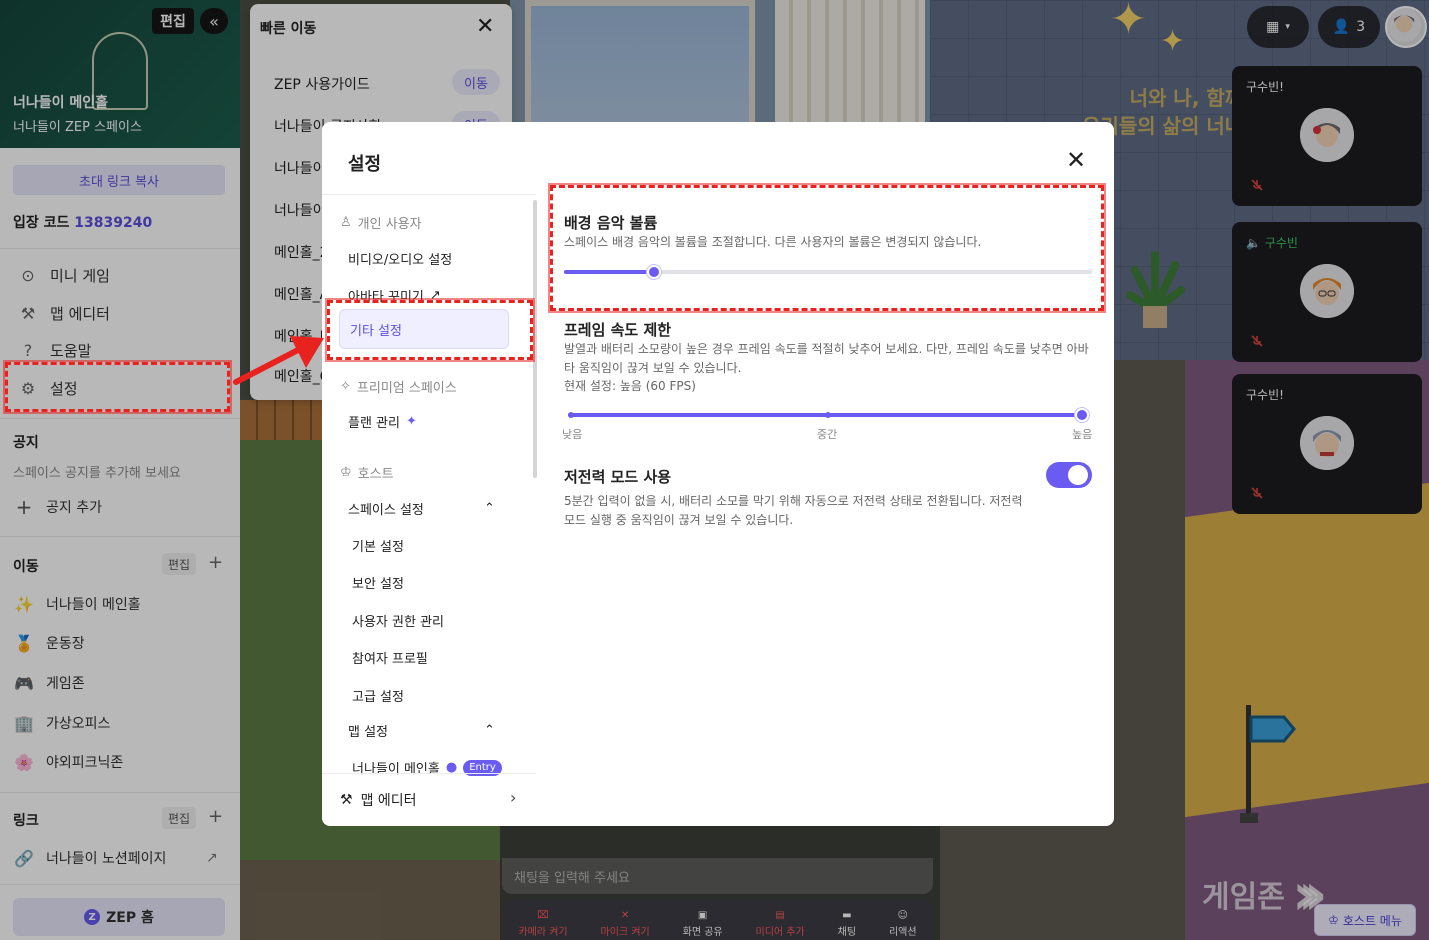 The height and width of the screenshot is (940, 1429). I want to click on nav-space-settings: 스페이스 설정 ⌃, so click(421, 508).